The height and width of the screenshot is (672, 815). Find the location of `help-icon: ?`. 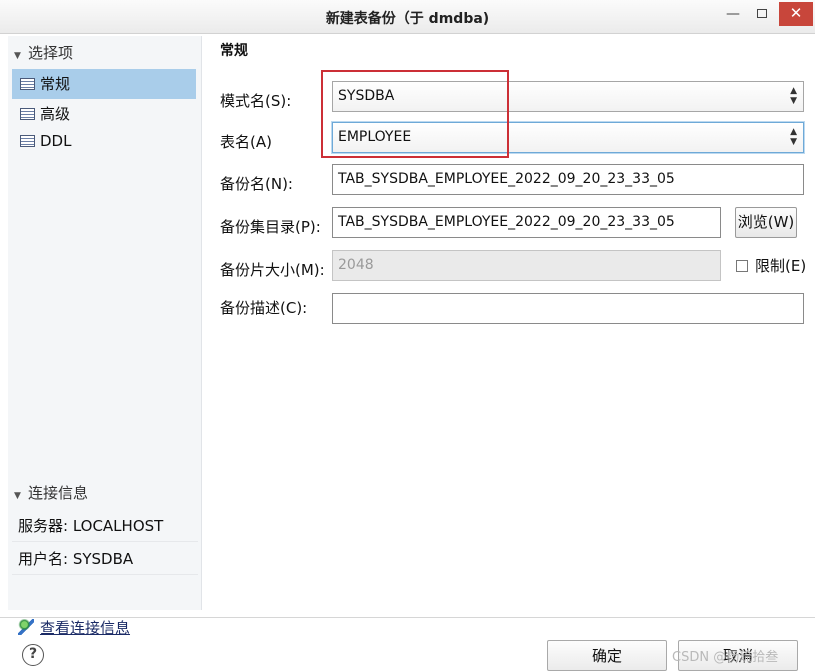

help-icon: ? is located at coordinates (33, 655).